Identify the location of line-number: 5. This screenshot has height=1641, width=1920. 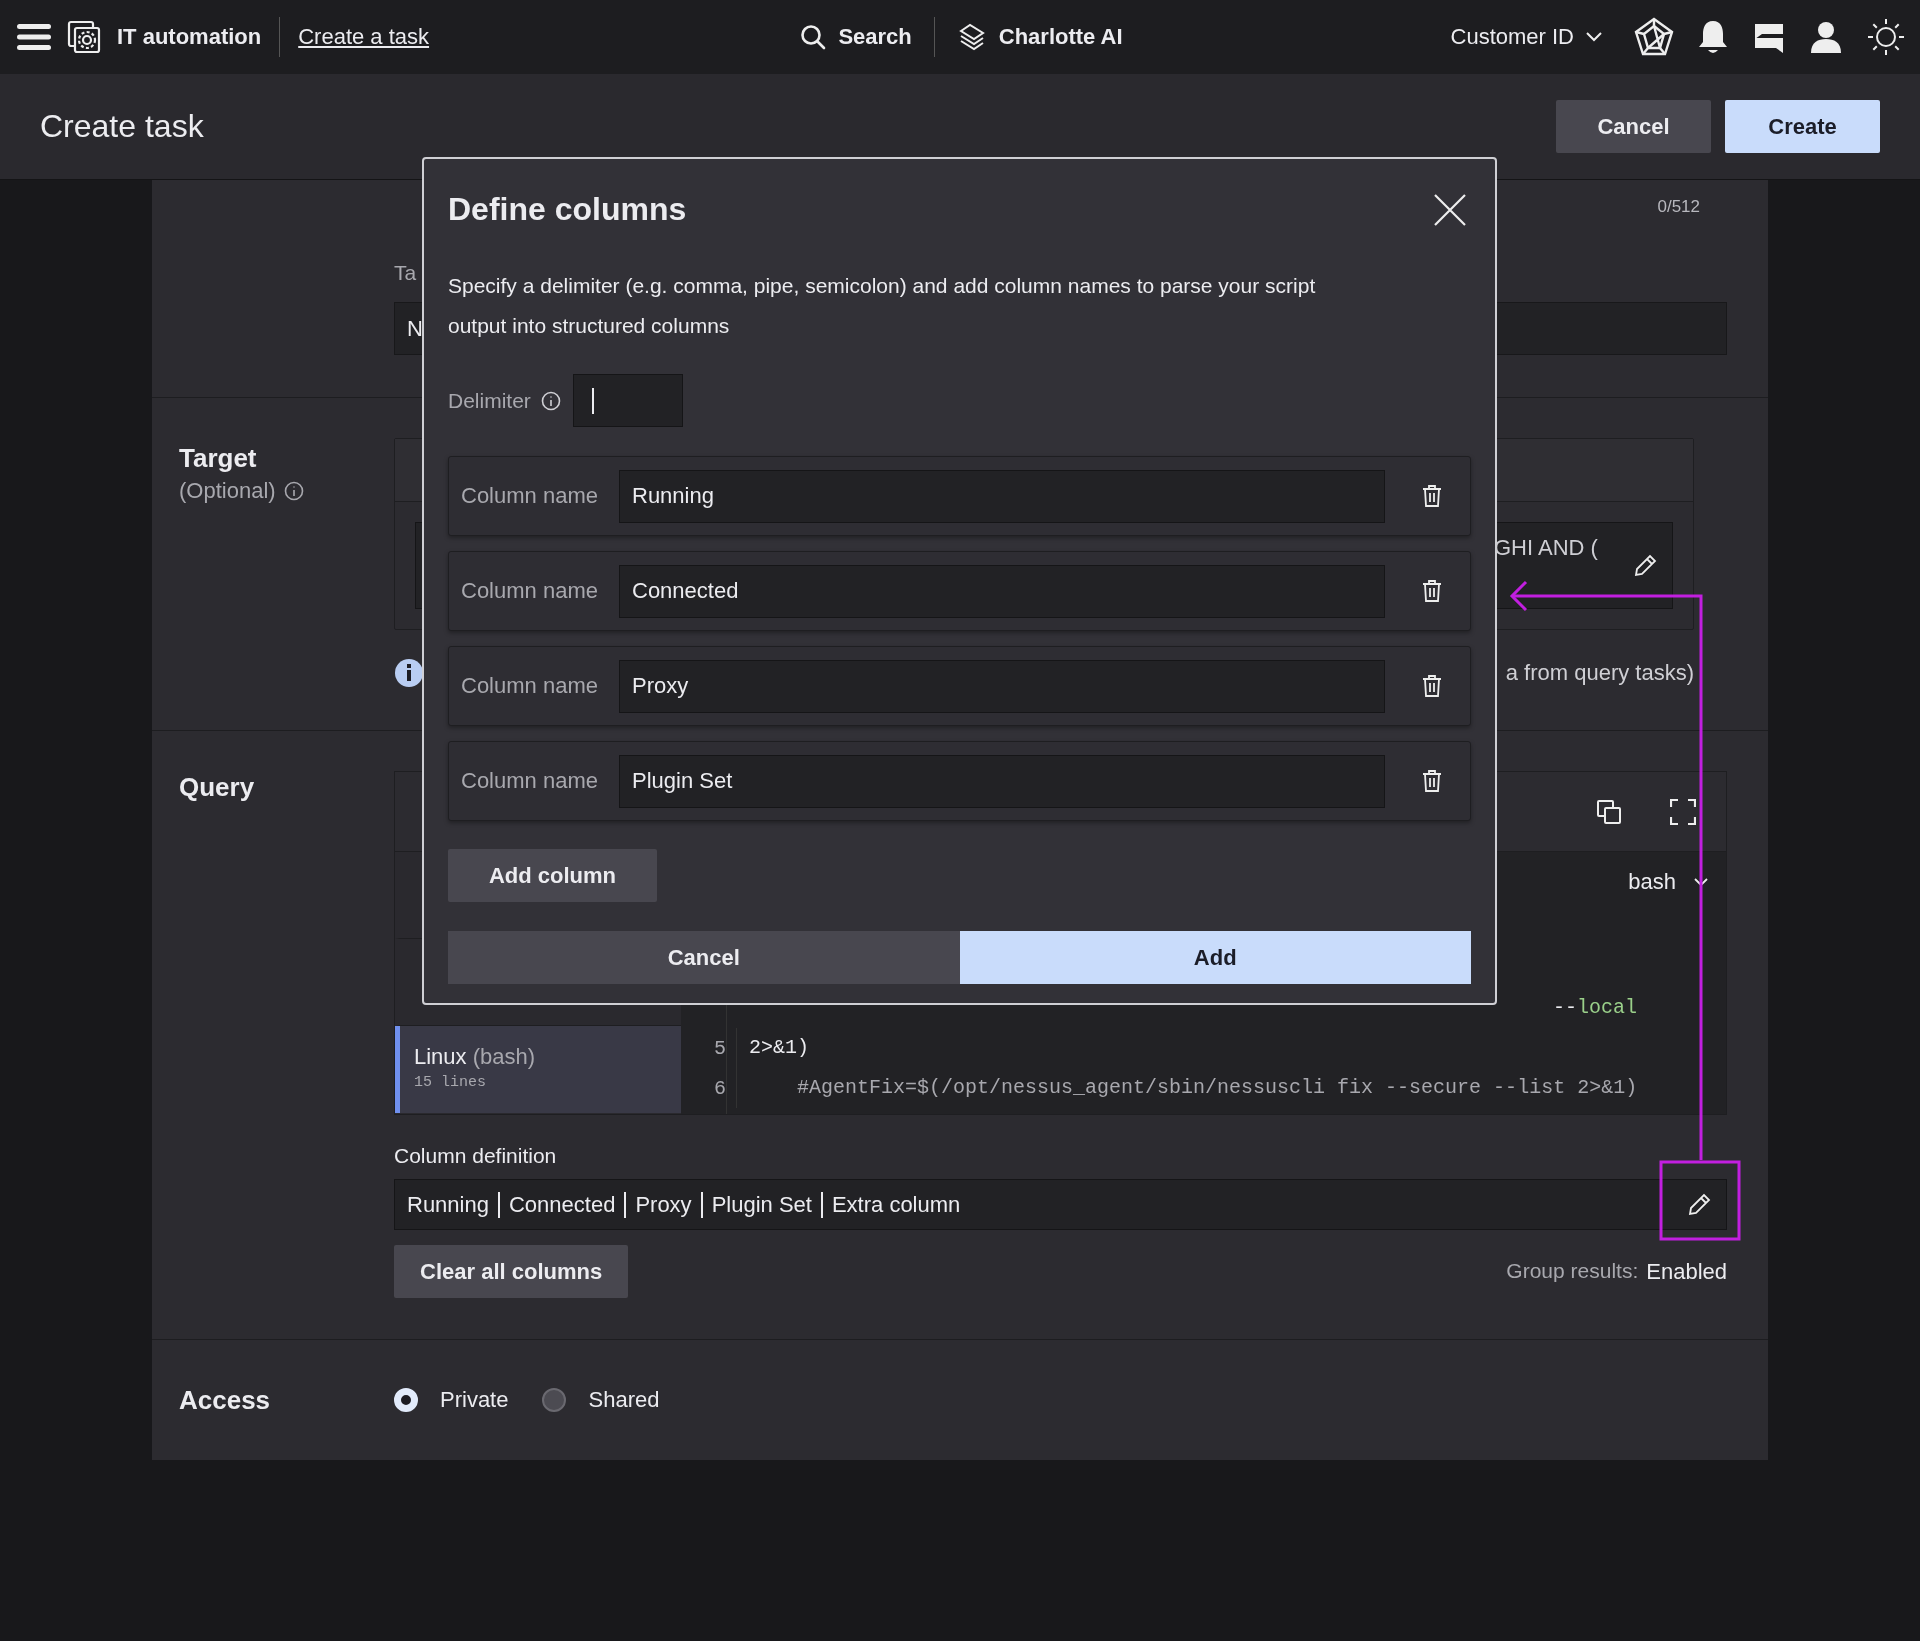
(720, 1048).